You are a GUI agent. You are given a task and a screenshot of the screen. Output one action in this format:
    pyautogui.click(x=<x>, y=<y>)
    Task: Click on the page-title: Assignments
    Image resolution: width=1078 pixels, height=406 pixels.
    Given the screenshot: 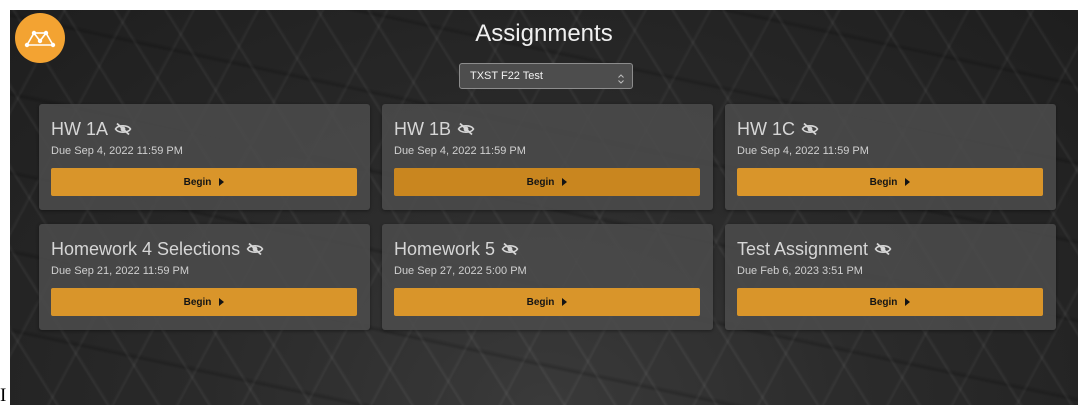 What is the action you would take?
    pyautogui.click(x=544, y=33)
    